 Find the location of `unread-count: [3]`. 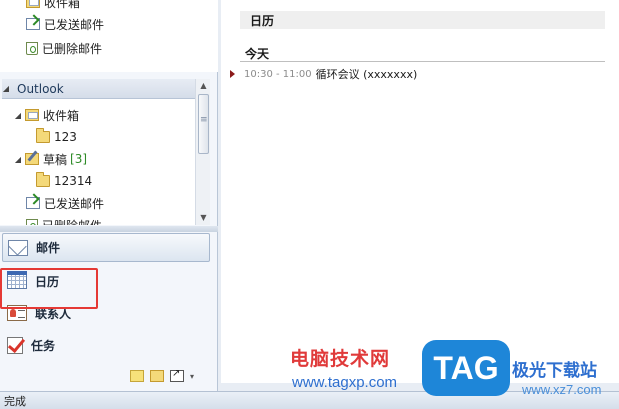

unread-count: [3] is located at coordinates (79, 159).